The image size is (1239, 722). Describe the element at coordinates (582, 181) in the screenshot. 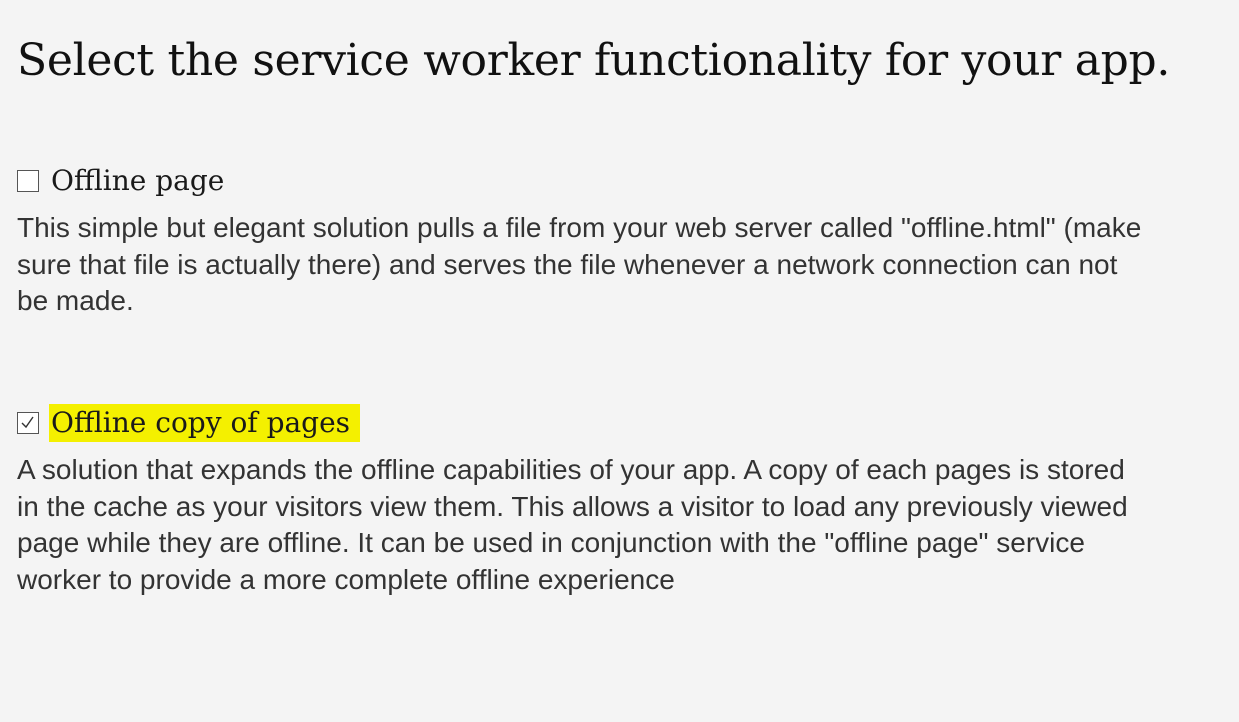

I see `option-header: Offline page` at that location.